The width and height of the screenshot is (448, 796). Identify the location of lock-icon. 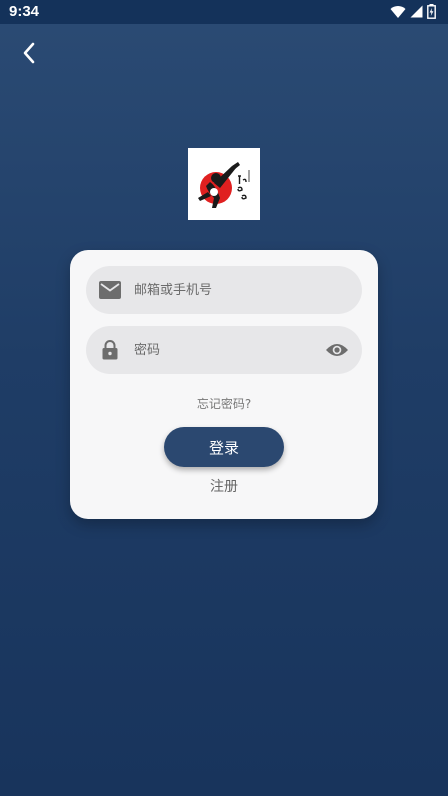
(110, 350).